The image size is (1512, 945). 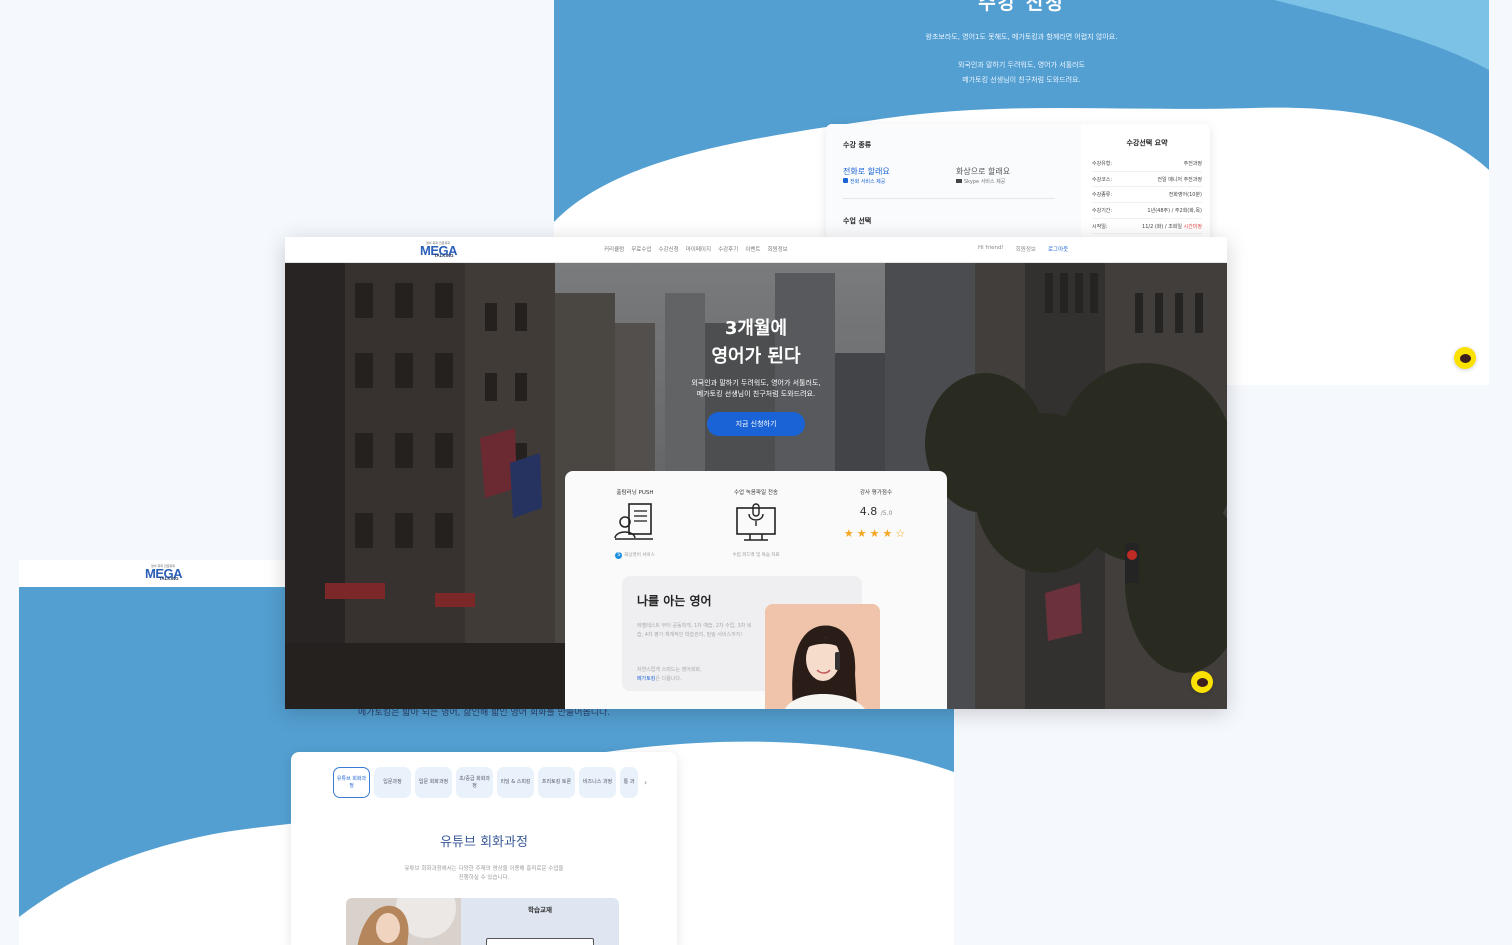 I want to click on option-phone: 전화로 할래요, so click(x=866, y=171).